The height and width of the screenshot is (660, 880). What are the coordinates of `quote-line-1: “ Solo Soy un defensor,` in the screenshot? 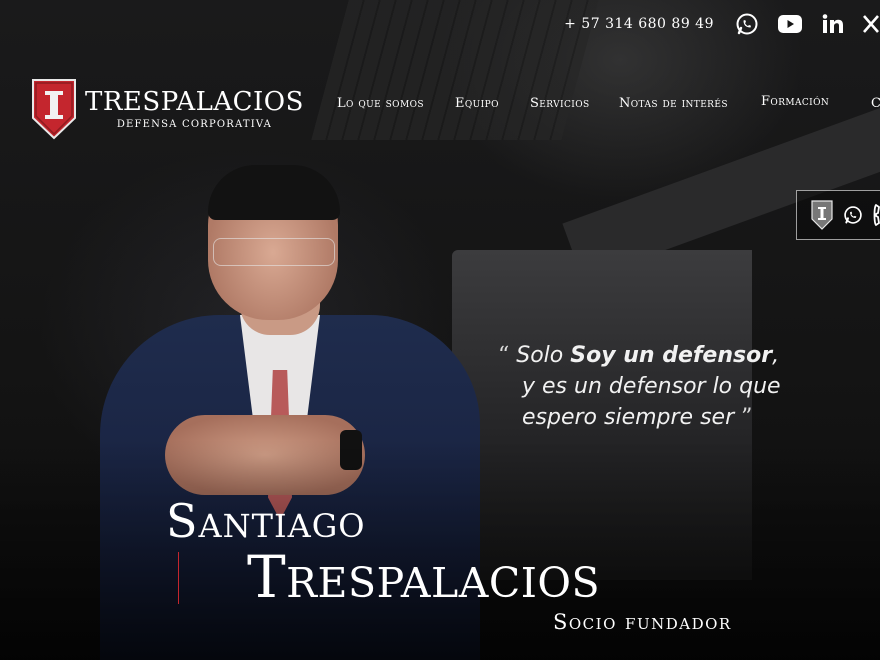 It's located at (639, 355).